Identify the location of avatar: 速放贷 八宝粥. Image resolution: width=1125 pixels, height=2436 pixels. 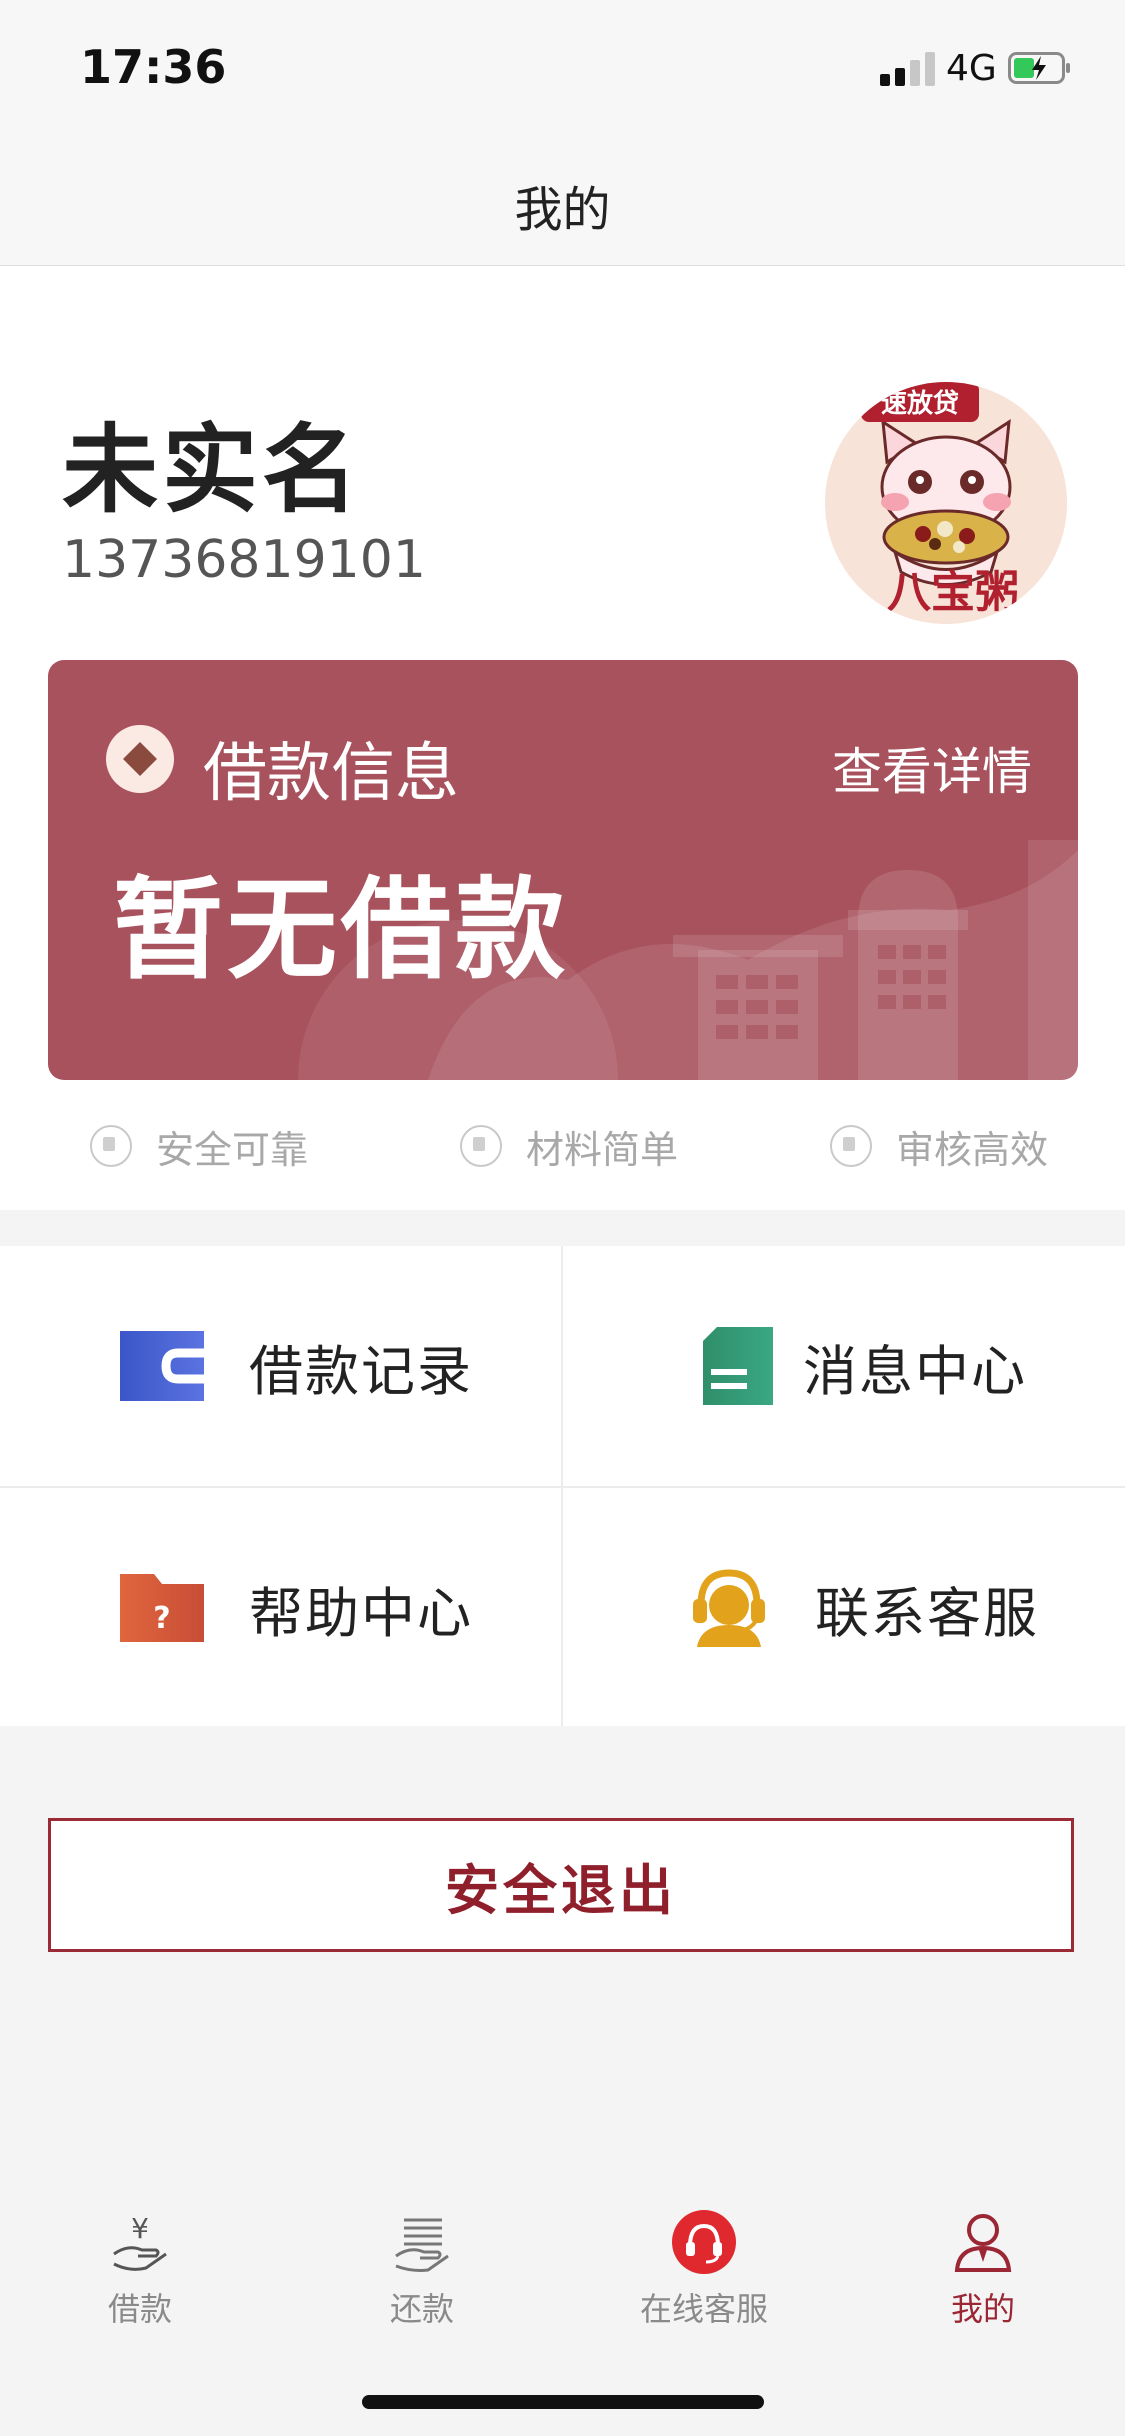
(946, 503).